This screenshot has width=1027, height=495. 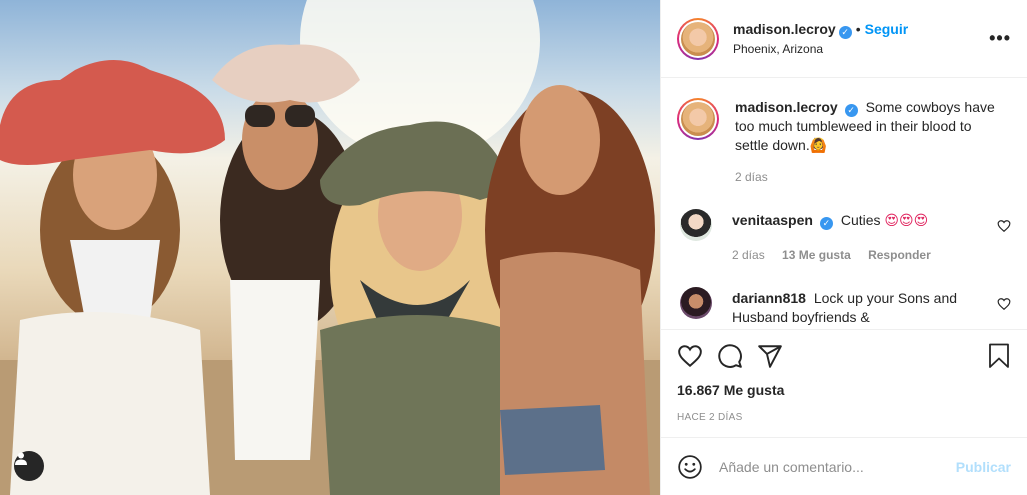 I want to click on reply-button: Responder, so click(x=899, y=255).